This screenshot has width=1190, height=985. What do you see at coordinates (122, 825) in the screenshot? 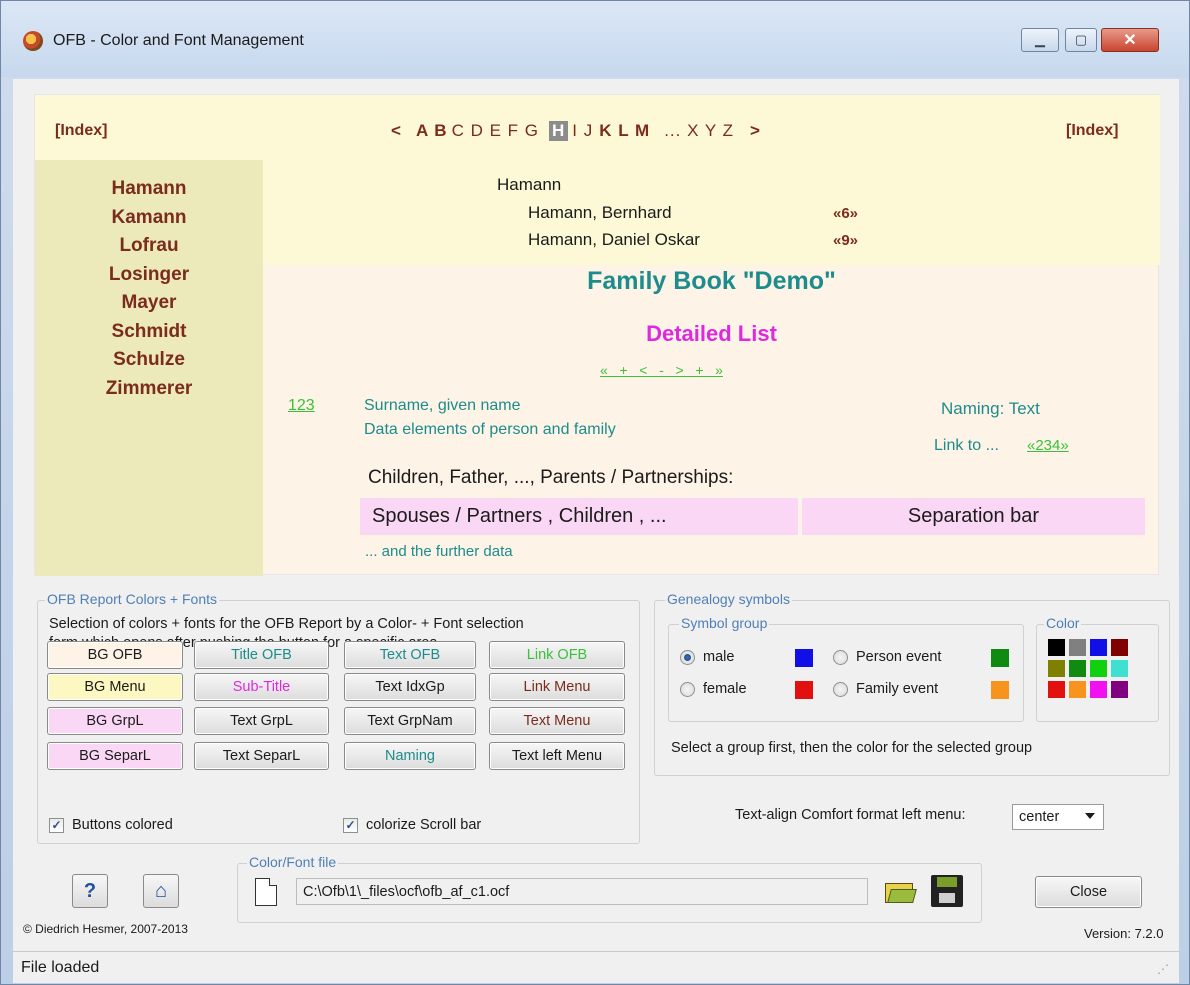
I see `buttons-colored-label: Buttons colored` at bounding box center [122, 825].